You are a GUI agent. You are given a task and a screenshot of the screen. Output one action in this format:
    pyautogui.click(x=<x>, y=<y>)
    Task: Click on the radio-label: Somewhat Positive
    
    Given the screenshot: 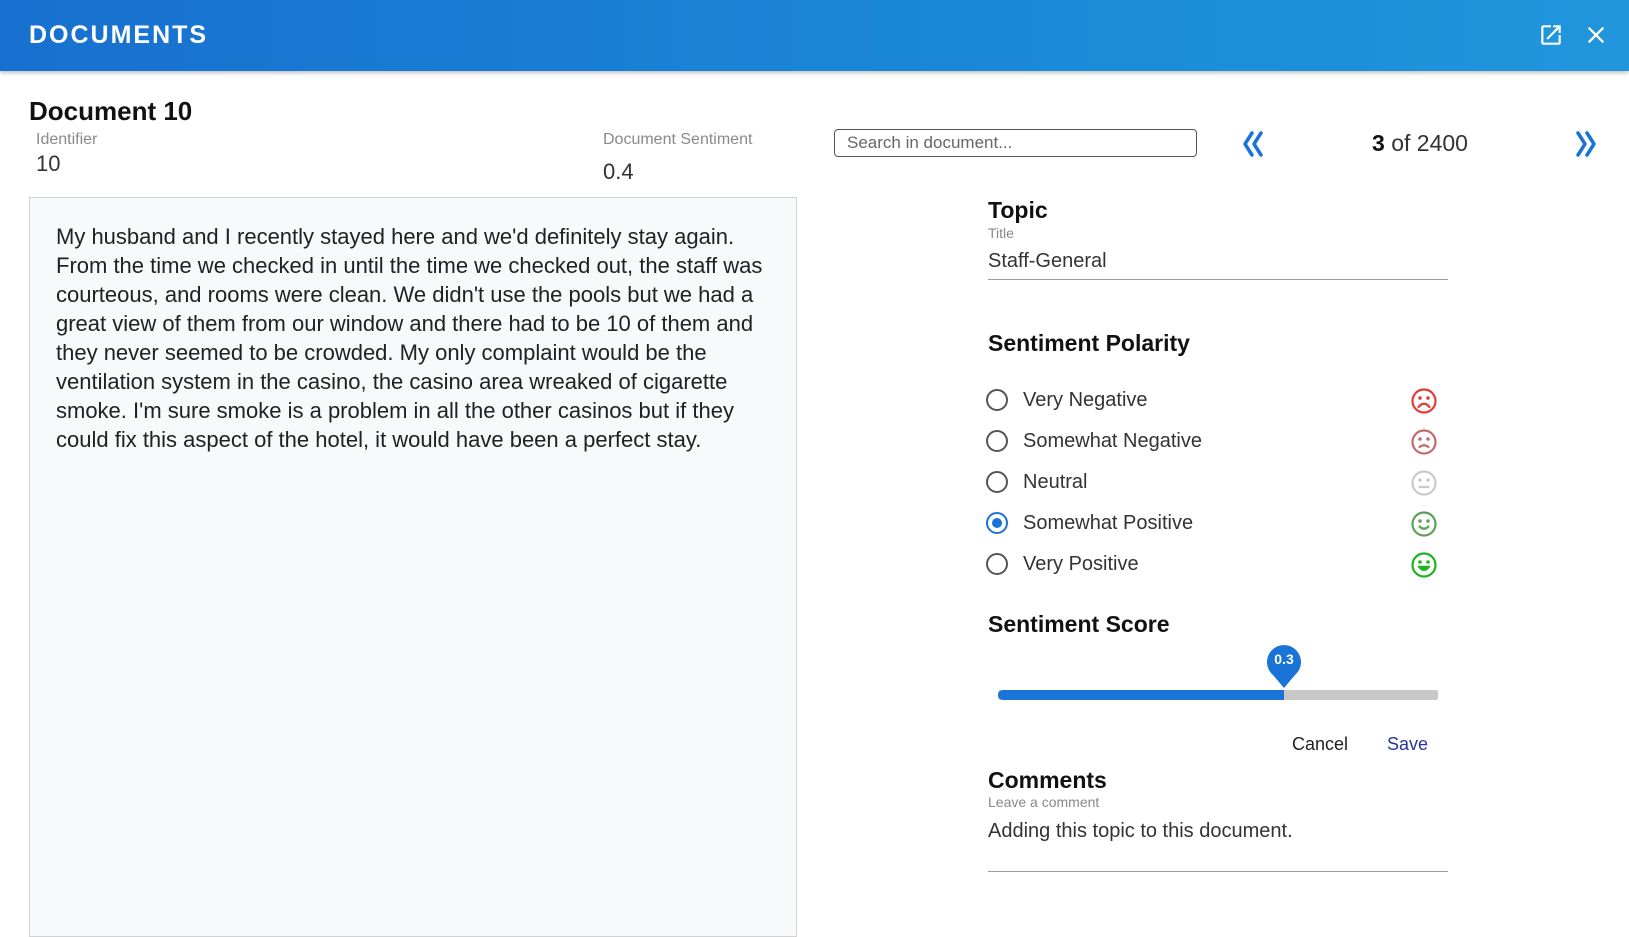 What is the action you would take?
    pyautogui.click(x=1108, y=523)
    